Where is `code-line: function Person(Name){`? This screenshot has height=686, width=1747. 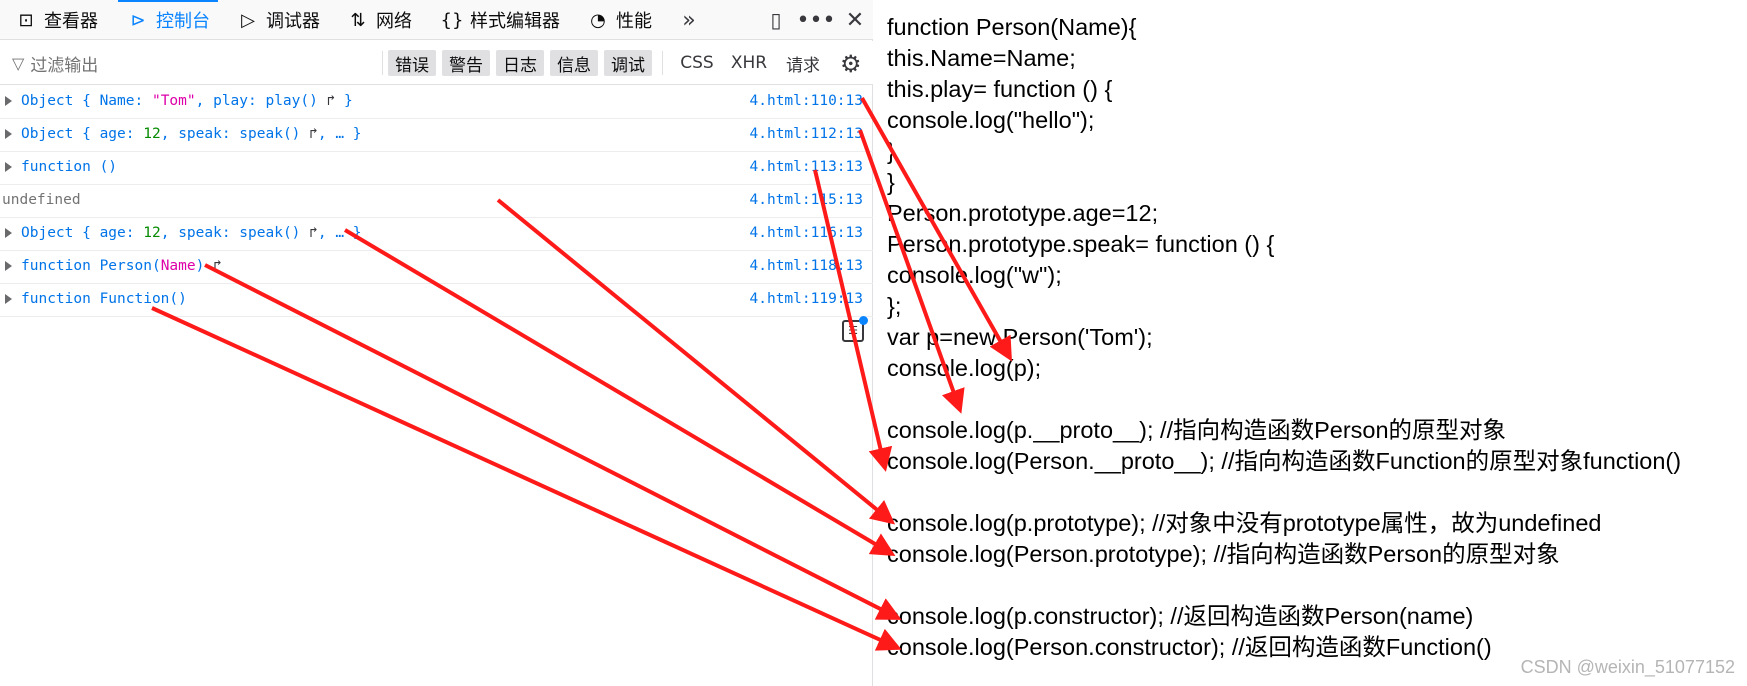 code-line: function Person(Name){ is located at coordinates (1012, 27).